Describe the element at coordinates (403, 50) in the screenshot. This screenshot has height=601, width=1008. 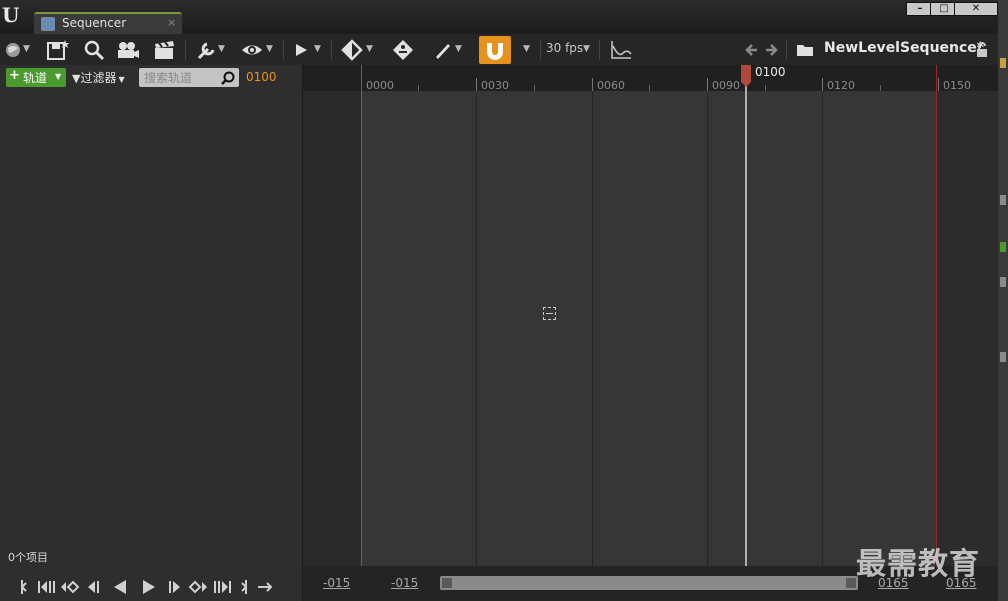
I see `tag-icon` at that location.